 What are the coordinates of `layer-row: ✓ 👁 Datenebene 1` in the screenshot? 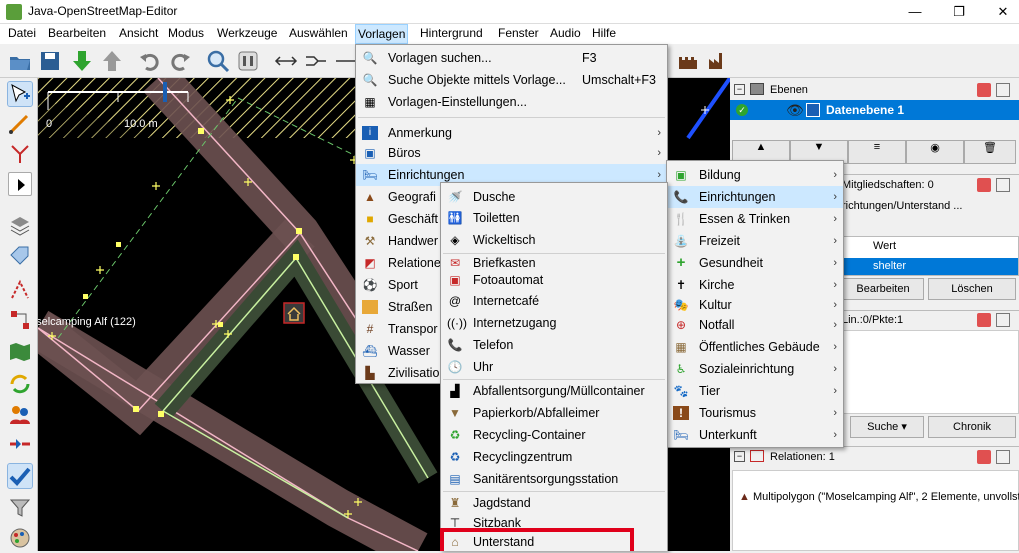 It's located at (874, 110).